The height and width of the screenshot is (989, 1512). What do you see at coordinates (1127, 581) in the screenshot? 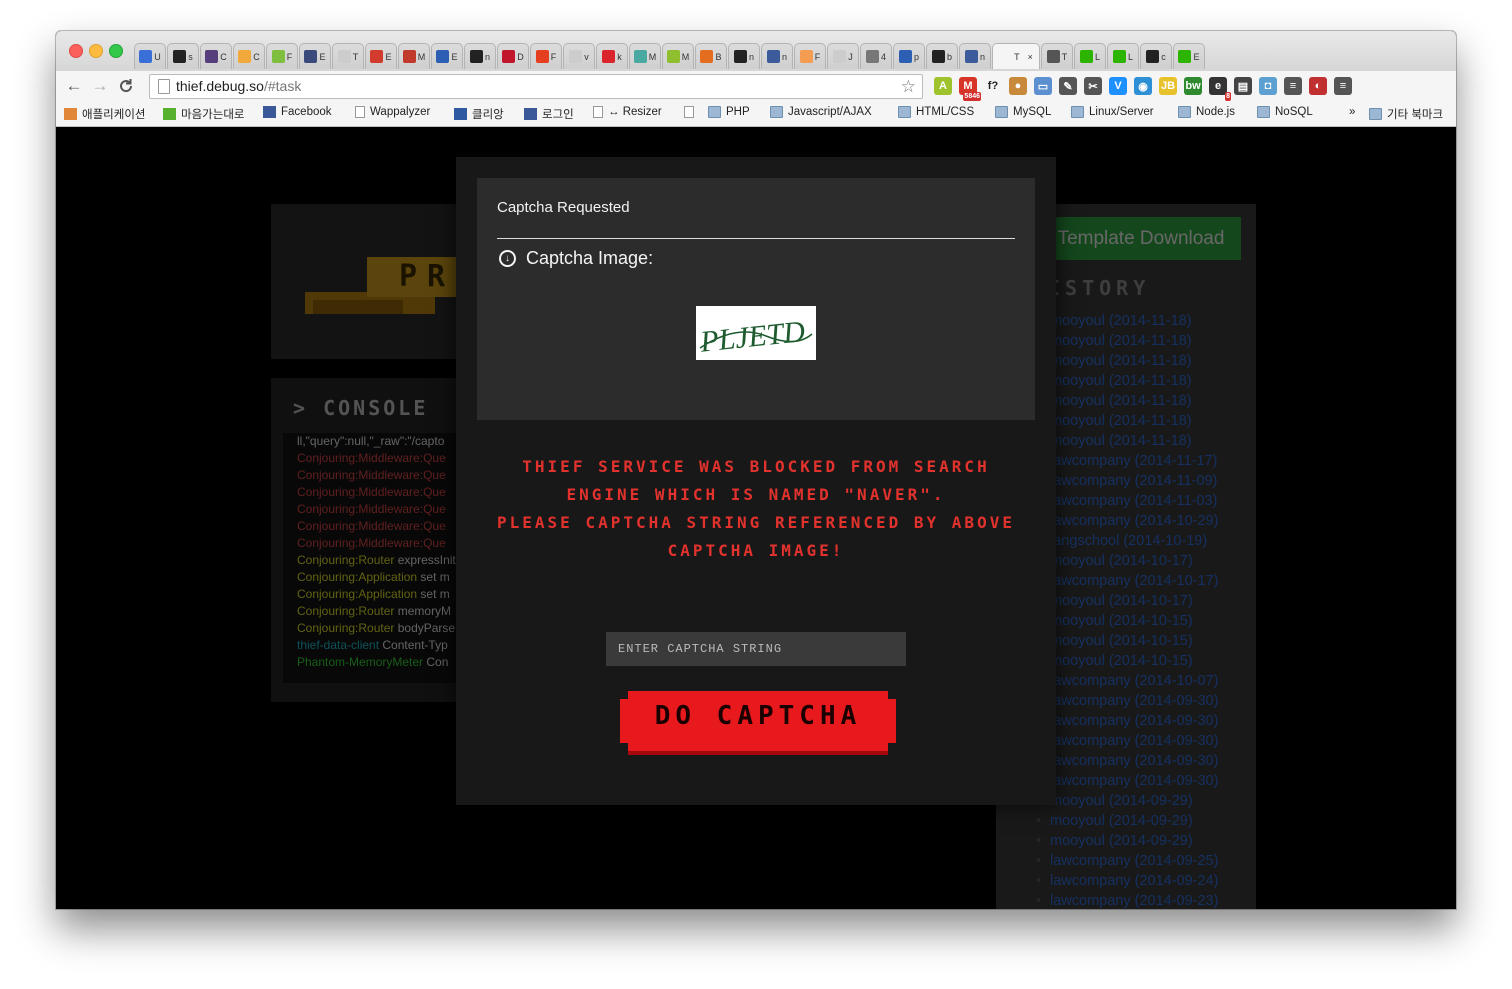
I see `history-link: lawcompany (2014-10-17)` at bounding box center [1127, 581].